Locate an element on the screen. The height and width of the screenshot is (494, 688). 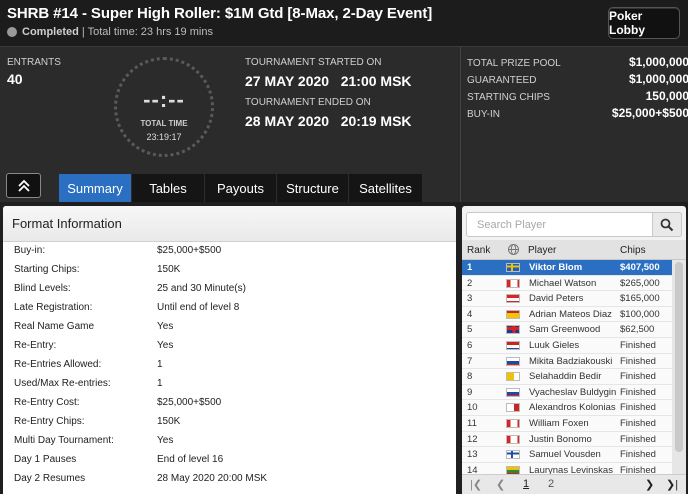
player-name: Sam Greenwood is located at coordinates (565, 330).